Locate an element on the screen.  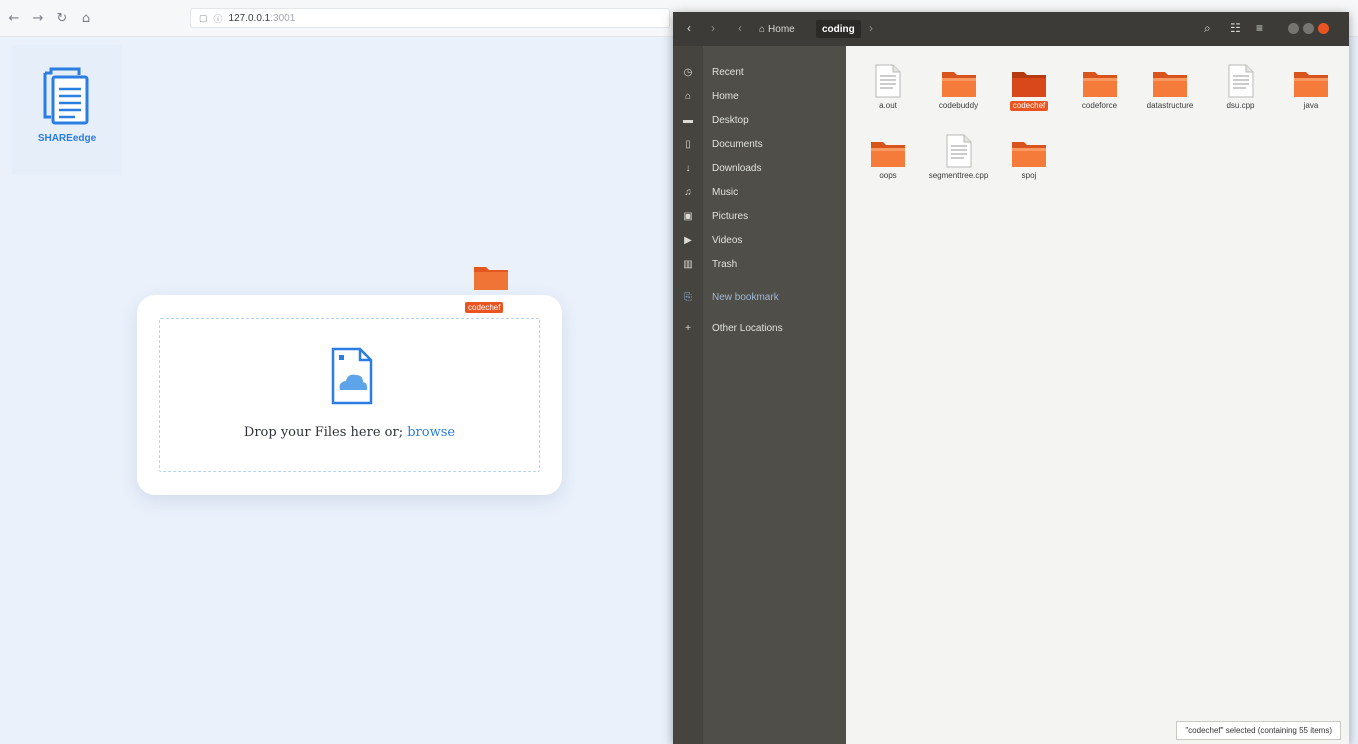
music-icon: ♫ is located at coordinates (688, 192).